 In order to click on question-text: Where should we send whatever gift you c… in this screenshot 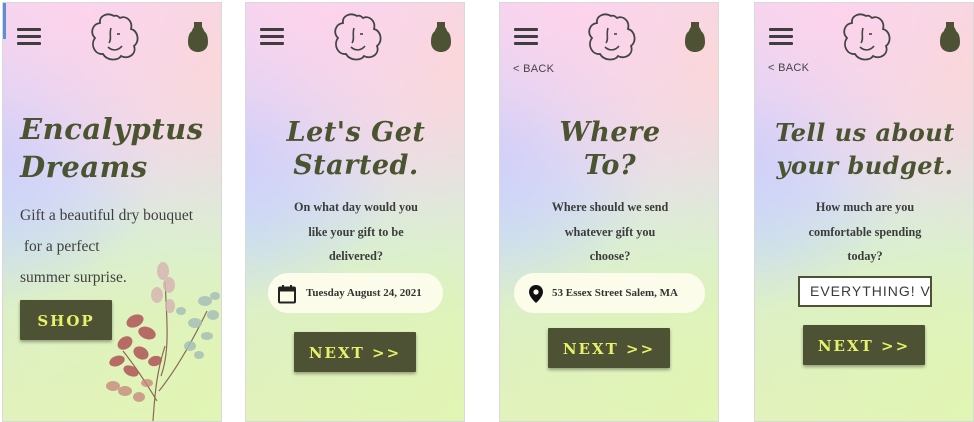, I will do `click(610, 232)`.